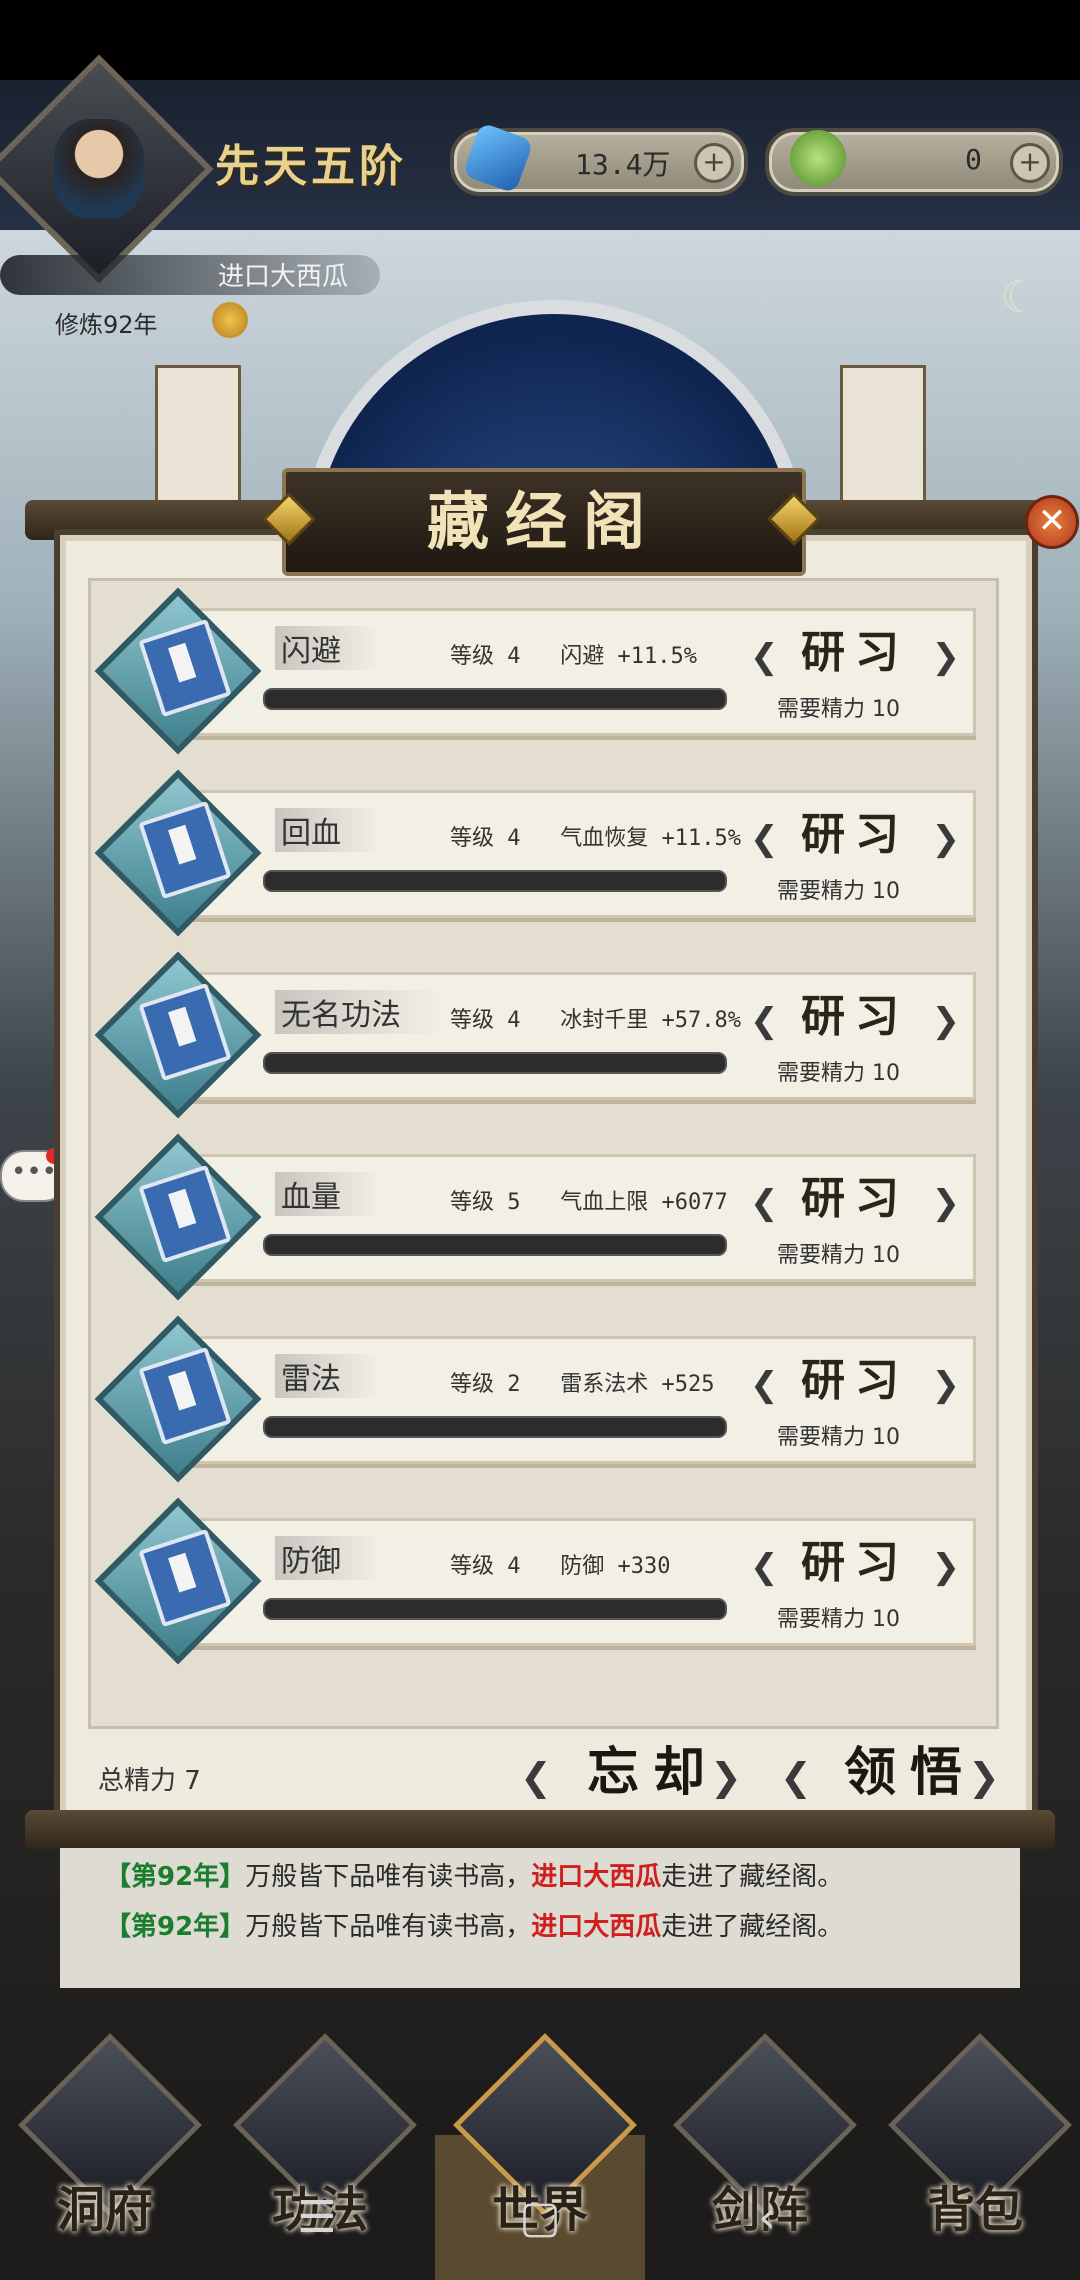 This screenshot has width=1080, height=2280. Describe the element at coordinates (535, 854) in the screenshot. I see `skill-row: 回血 等级 4 气血恢复 +11.5% ❮ 研习 ❯ 需要精力 10` at that location.